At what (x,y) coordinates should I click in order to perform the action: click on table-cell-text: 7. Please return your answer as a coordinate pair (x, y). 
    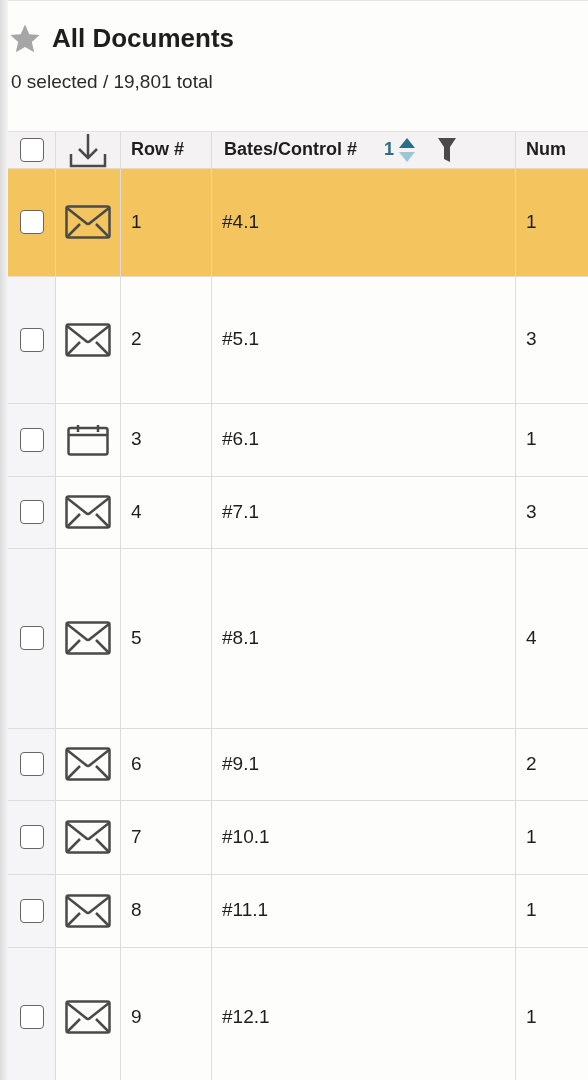
    Looking at the image, I should click on (136, 836).